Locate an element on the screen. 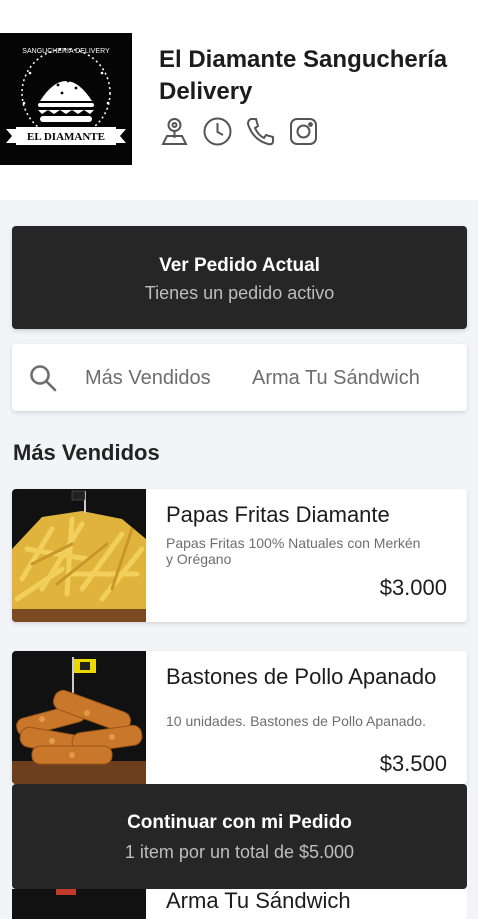  tab-mas-vendidos: Más Vendidos is located at coordinates (148, 378).